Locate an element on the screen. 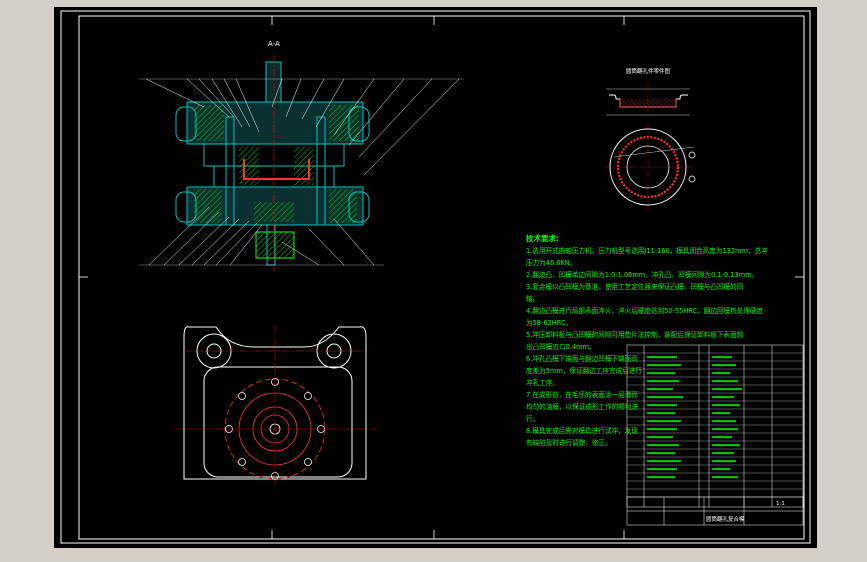 This screenshot has height=562, width=867. section-label: A-A is located at coordinates (274, 44).